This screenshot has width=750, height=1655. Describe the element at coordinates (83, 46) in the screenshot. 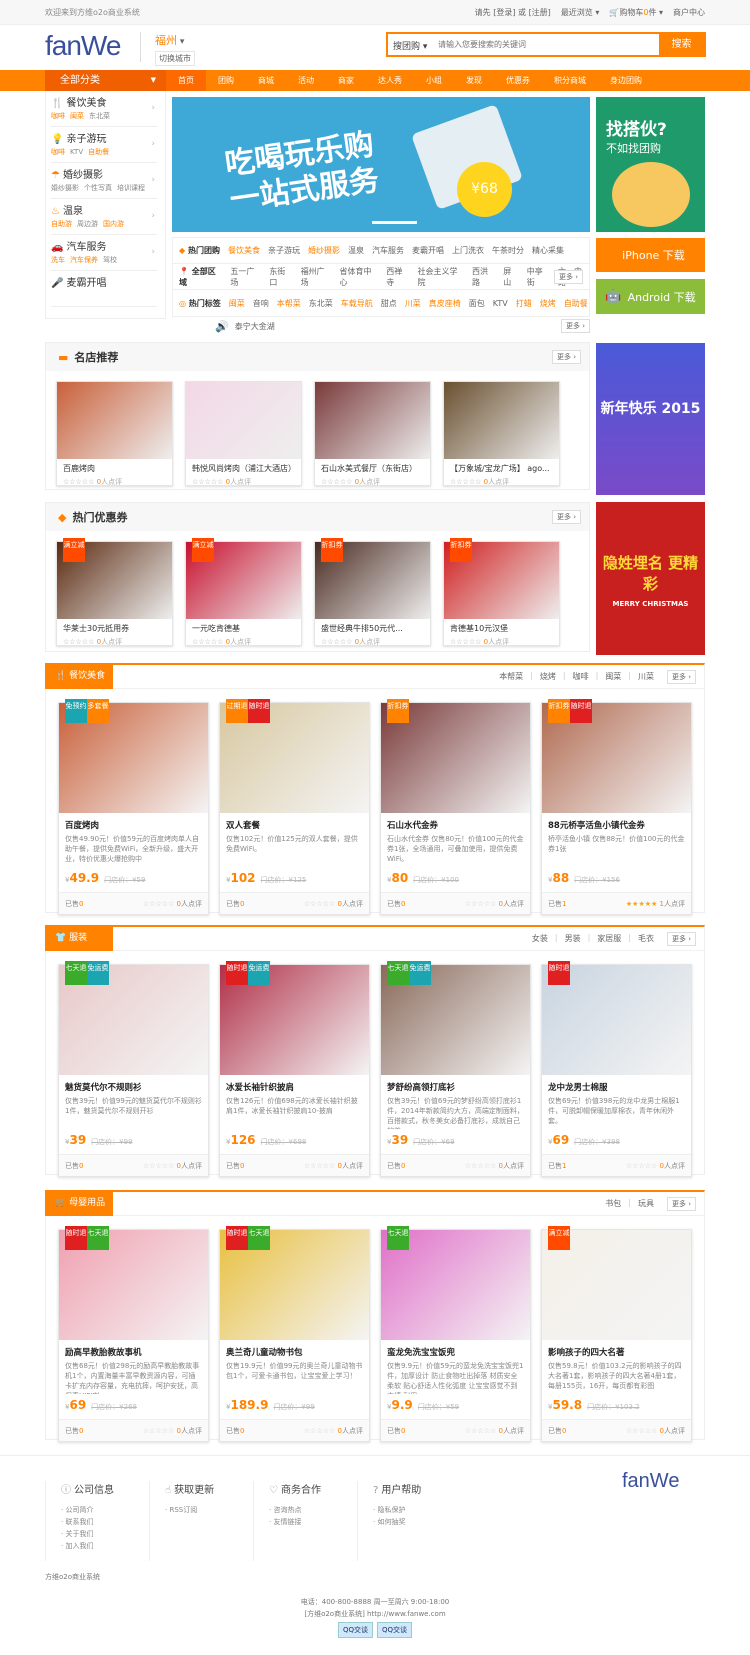

I see `logo: fanWe` at that location.